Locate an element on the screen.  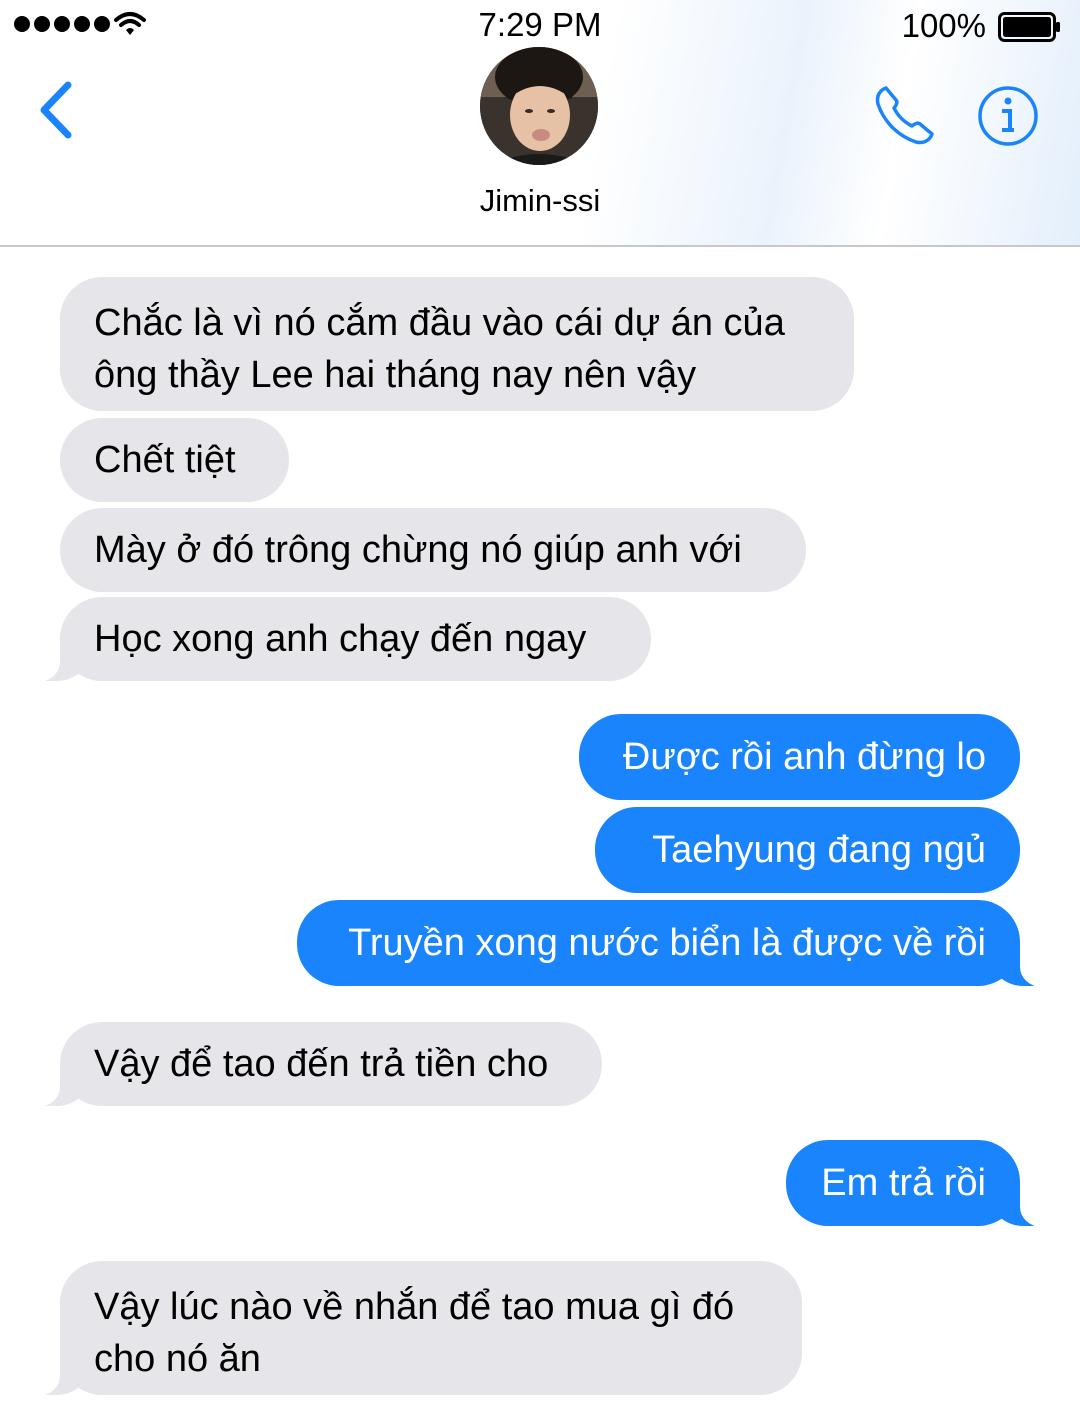
message-incoming: Chết tiệt is located at coordinates (174, 460).